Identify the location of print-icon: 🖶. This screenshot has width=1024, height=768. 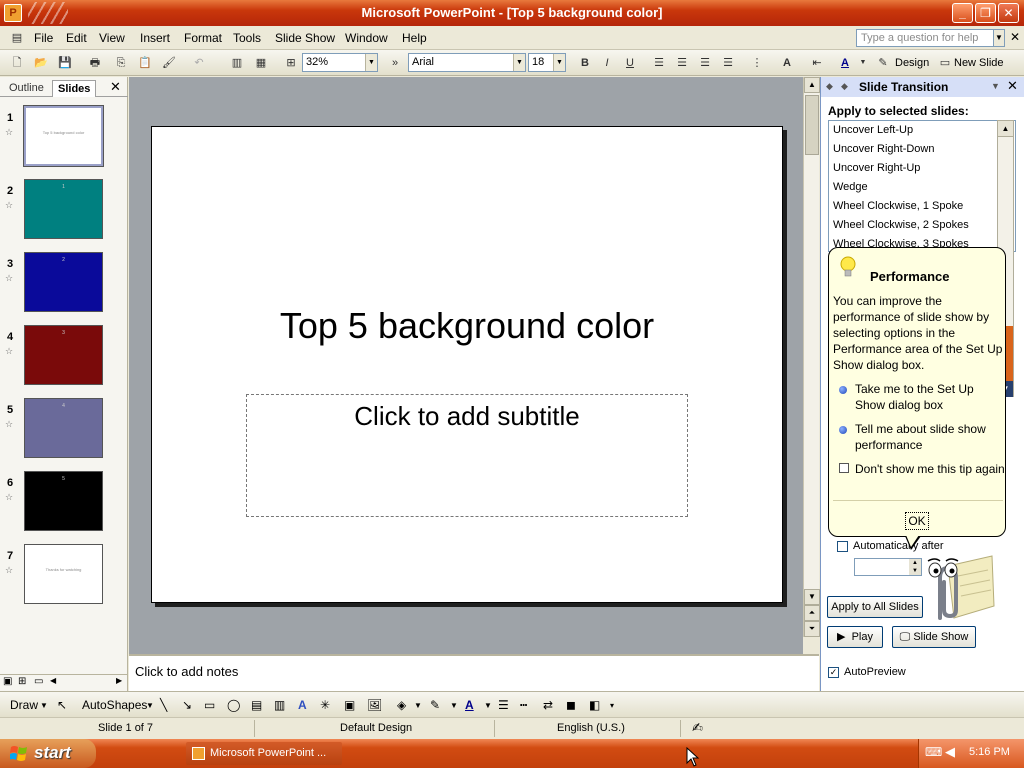
(95, 63).